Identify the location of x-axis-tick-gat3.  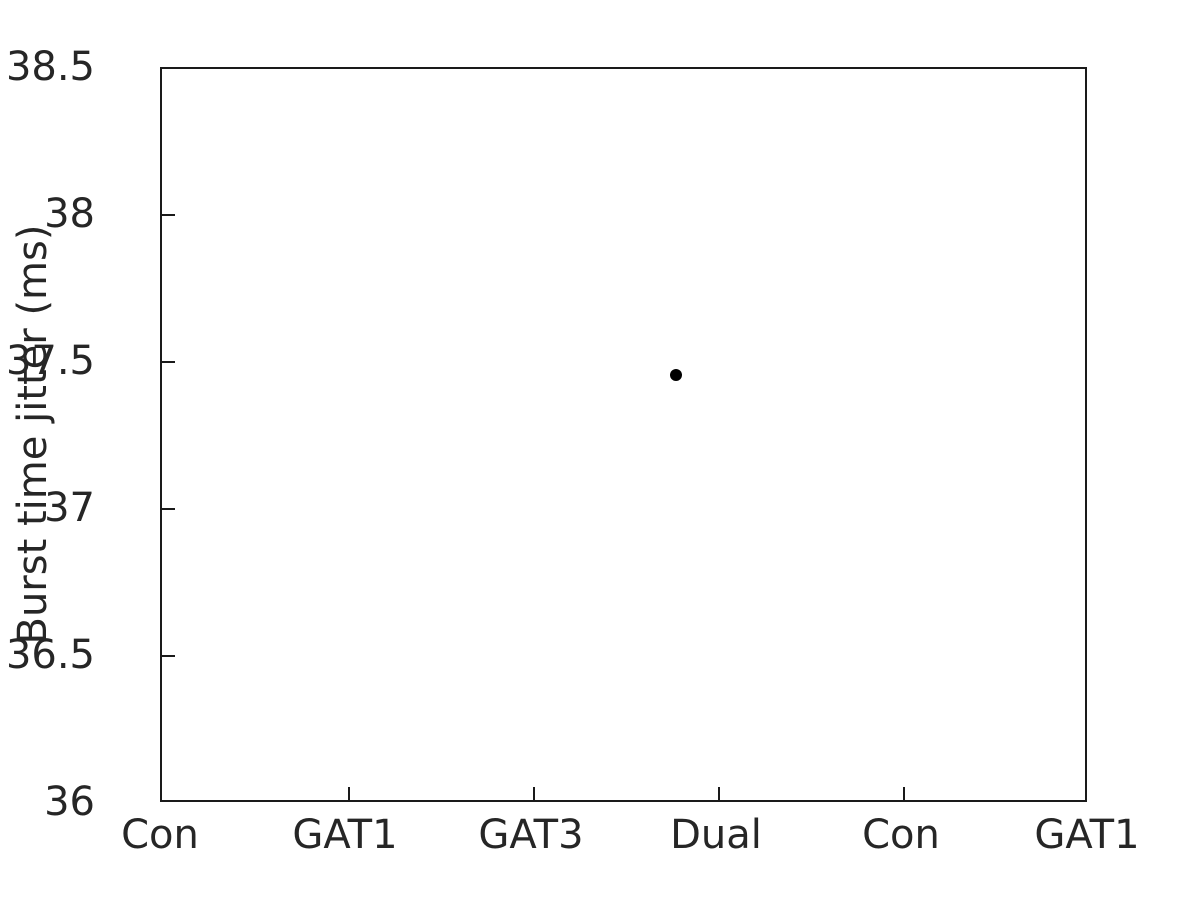
(534, 793).